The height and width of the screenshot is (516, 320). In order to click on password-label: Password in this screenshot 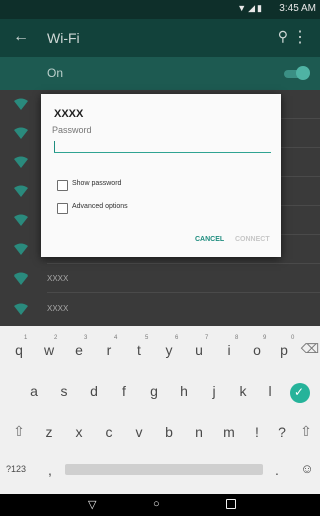, I will do `click(72, 130)`.